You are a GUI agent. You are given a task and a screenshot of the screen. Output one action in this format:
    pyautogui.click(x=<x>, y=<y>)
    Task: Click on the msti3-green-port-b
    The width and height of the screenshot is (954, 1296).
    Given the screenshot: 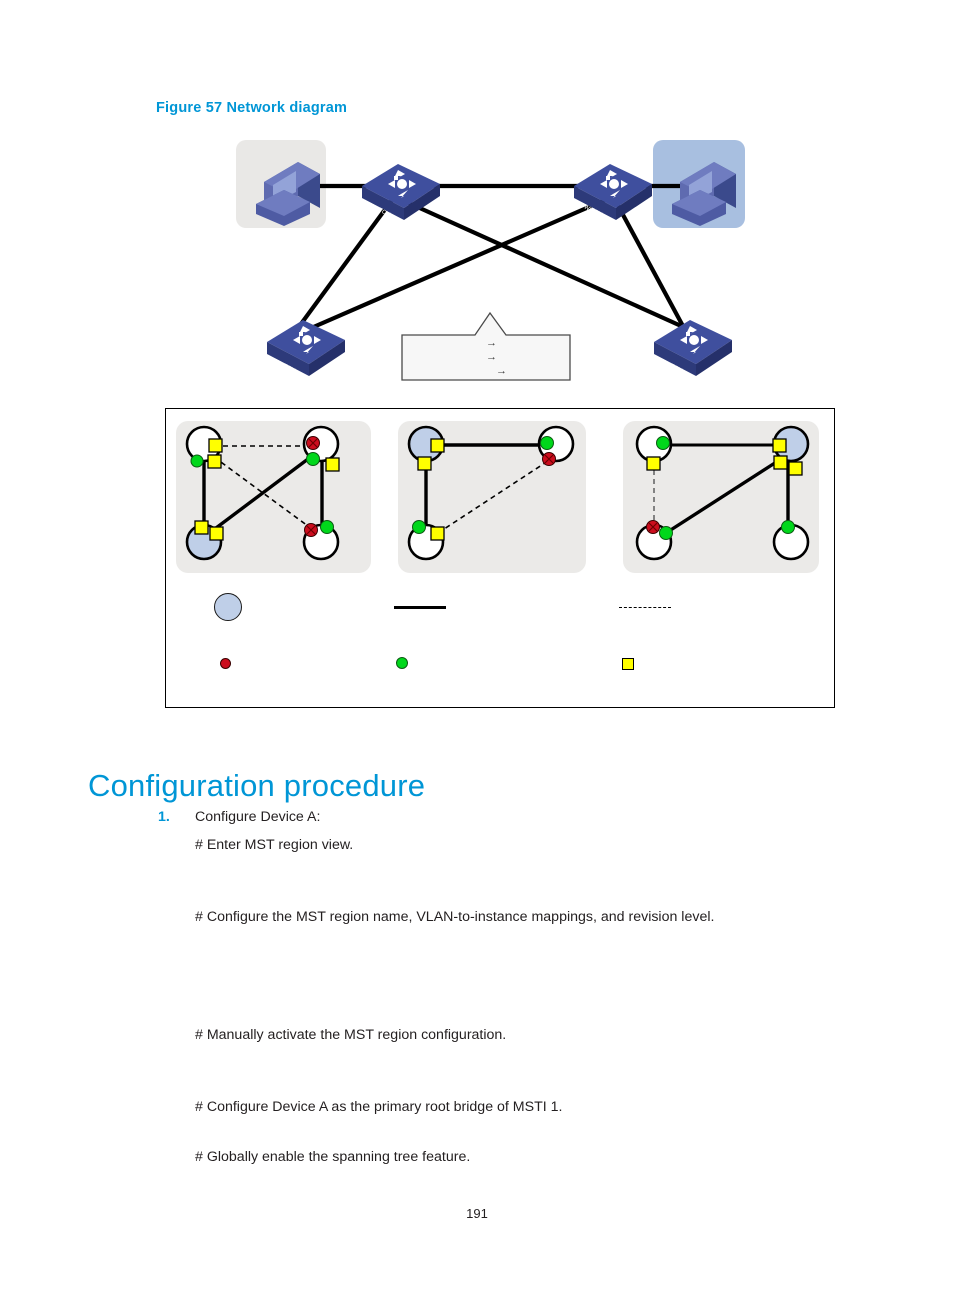 What is the action you would take?
    pyautogui.click(x=666, y=533)
    